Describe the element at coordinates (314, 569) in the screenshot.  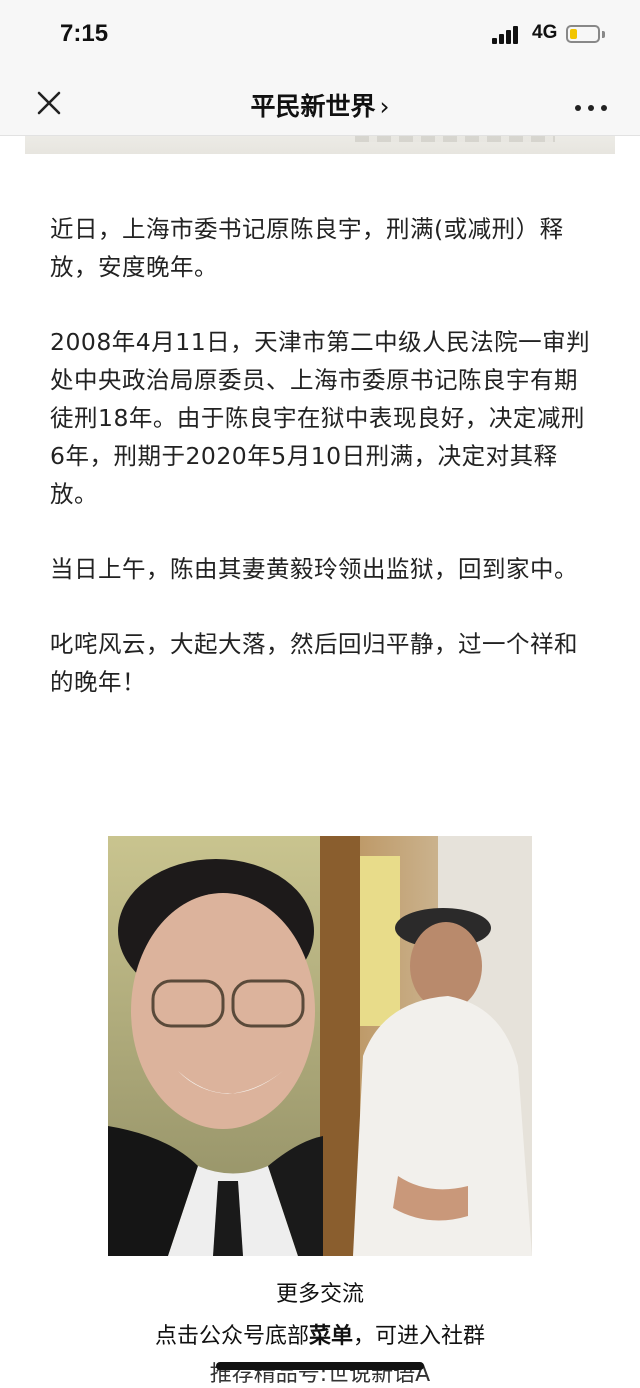
I see `paragraph: 当日上午，陈由其妻黄毅玲领出监狱，回到家中。` at that location.